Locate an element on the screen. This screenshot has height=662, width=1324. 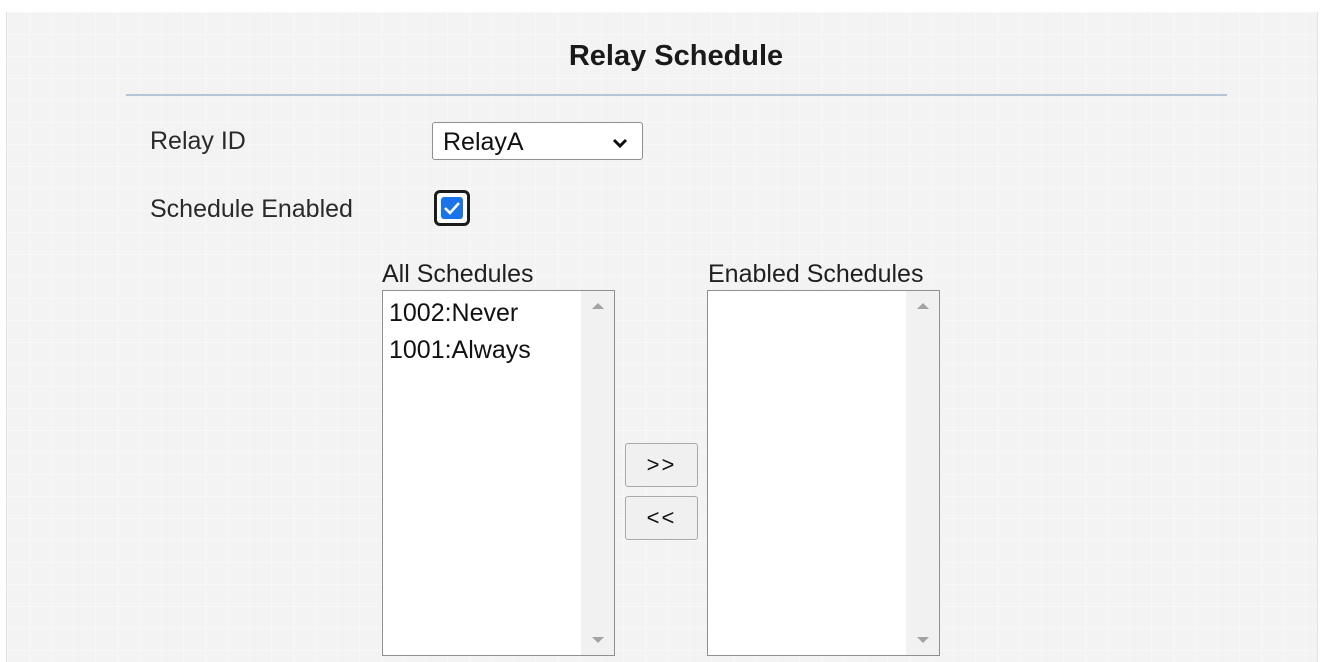
enabled-schedules-scrollbar is located at coordinates (922, 473).